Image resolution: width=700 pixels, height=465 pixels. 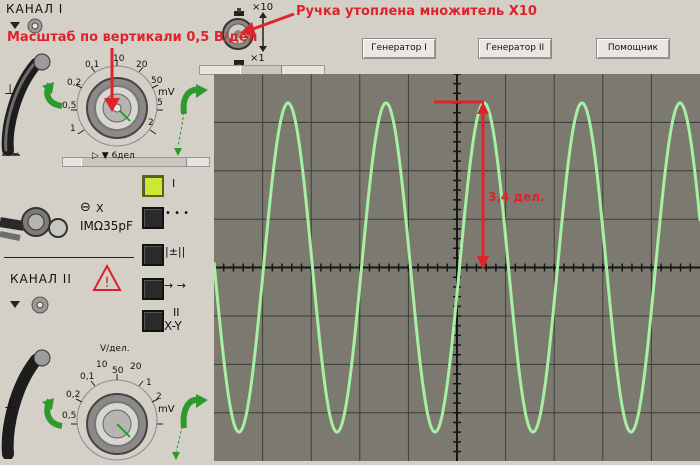 I want to click on amplitude-arrow-up, so click(x=483, y=108).